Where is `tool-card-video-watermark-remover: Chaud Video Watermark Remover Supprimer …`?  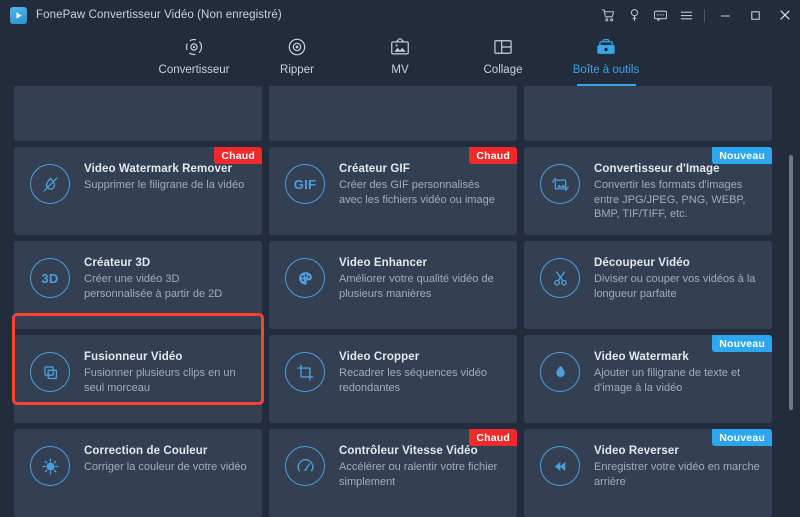
tool-card-video-watermark-remover: Chaud Video Watermark Remover Supprimer … is located at coordinates (138, 191).